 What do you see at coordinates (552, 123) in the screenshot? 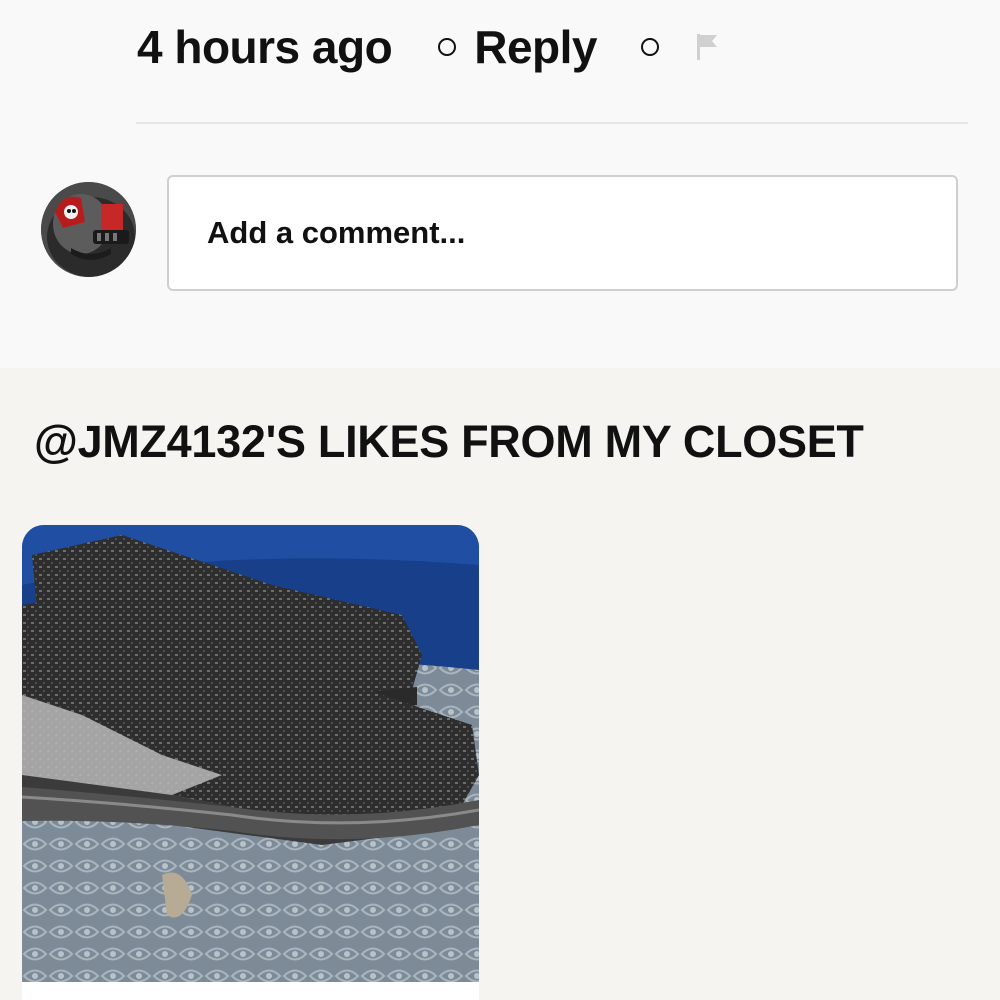
I see `divider` at bounding box center [552, 123].